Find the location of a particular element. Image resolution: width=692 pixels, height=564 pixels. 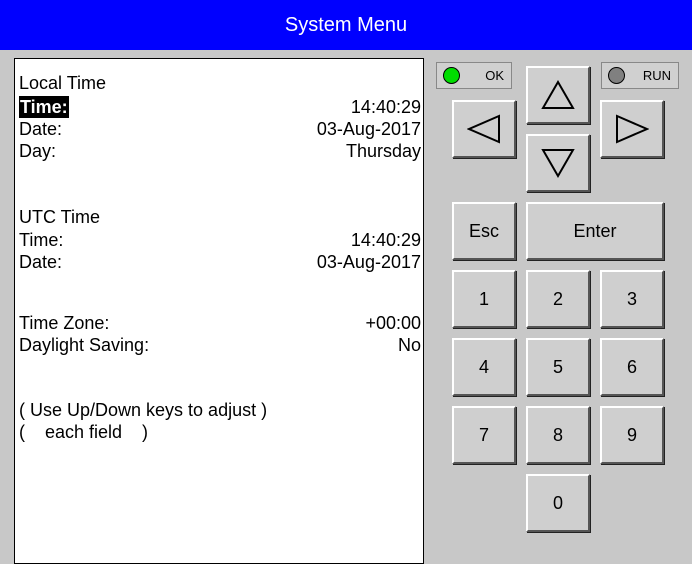

key-5-label: 5 is located at coordinates (557, 366).